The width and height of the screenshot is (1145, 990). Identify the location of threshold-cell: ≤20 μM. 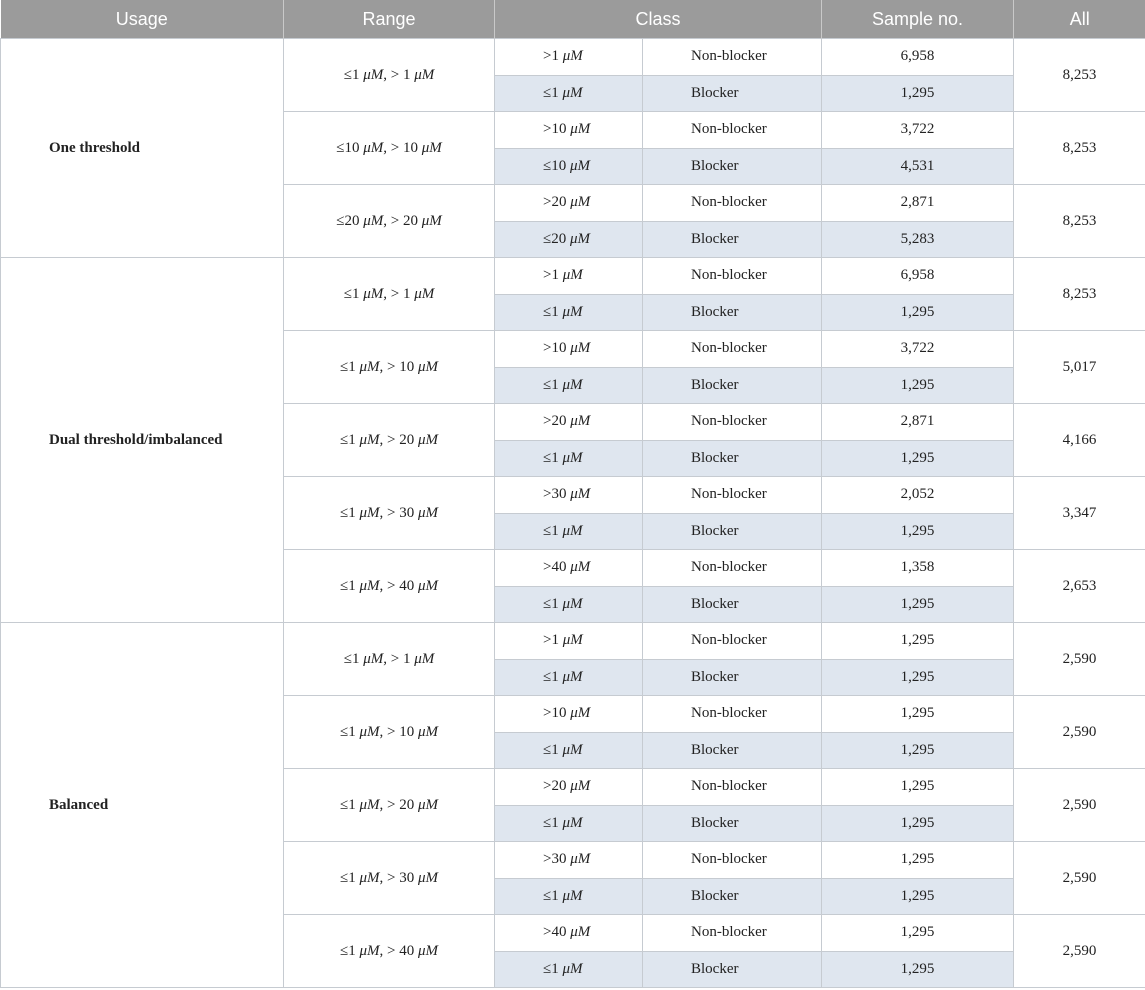
(568, 239).